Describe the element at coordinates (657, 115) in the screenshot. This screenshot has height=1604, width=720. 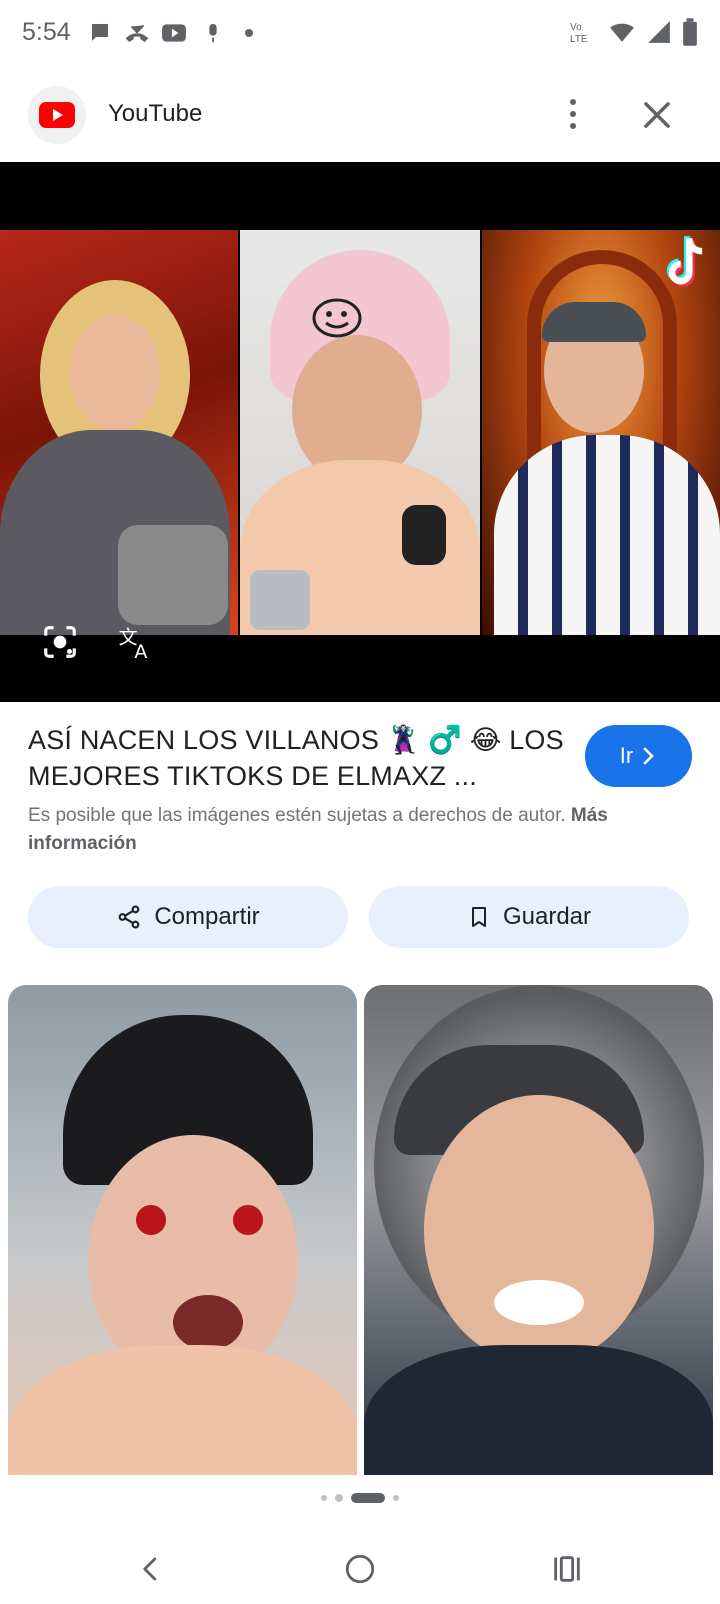
I see `close-icon` at that location.